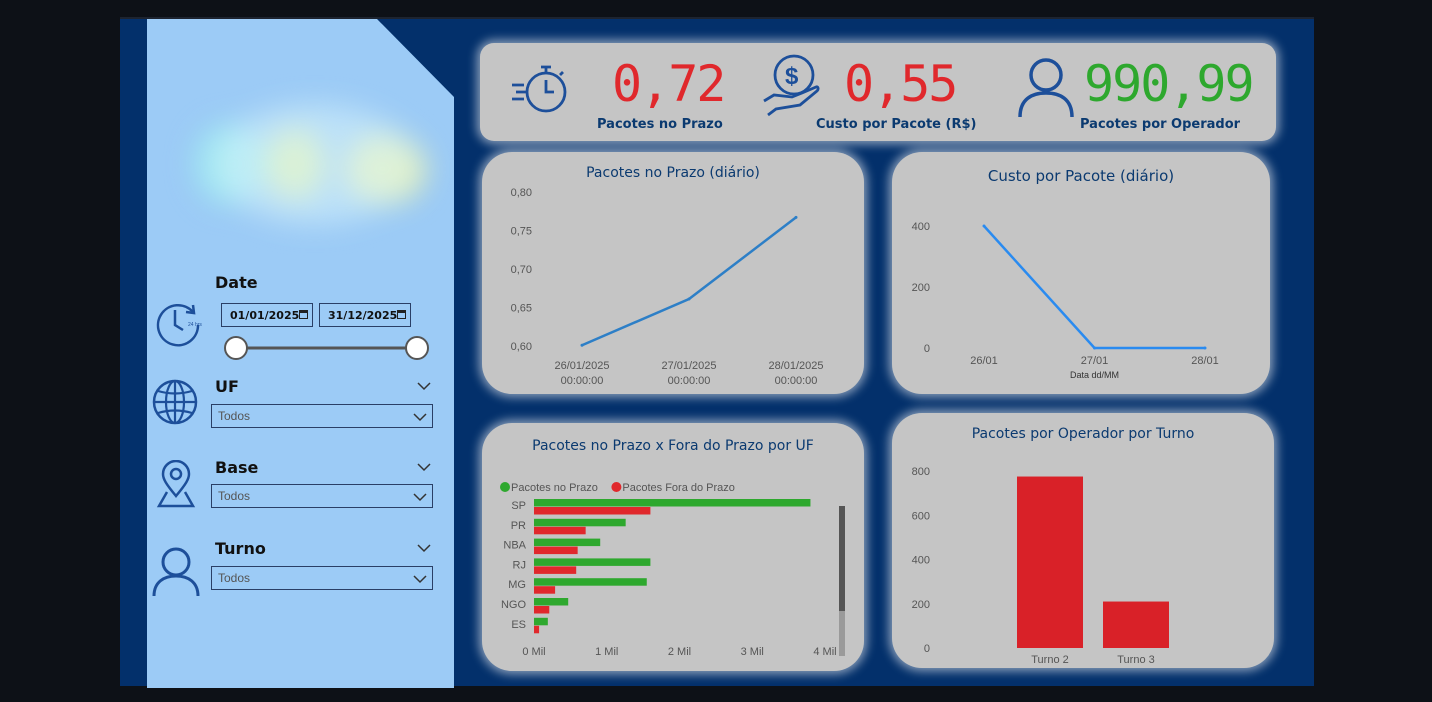 The width and height of the screenshot is (1432, 702). I want to click on scrollbar-thumb, so click(842, 558).